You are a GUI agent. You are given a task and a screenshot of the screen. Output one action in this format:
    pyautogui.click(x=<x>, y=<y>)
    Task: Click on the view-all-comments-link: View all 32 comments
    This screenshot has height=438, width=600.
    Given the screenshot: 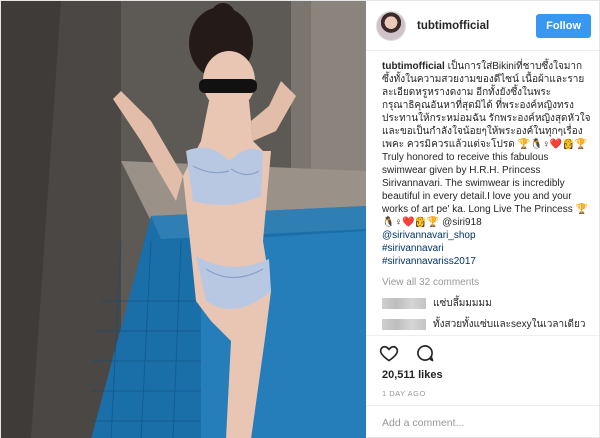 What is the action you would take?
    pyautogui.click(x=486, y=282)
    